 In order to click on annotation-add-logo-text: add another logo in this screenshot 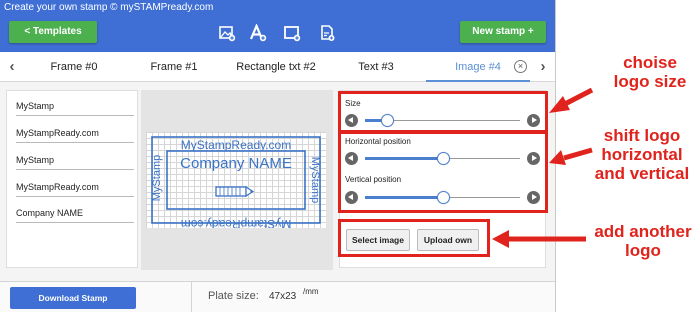, I will do `click(643, 241)`.